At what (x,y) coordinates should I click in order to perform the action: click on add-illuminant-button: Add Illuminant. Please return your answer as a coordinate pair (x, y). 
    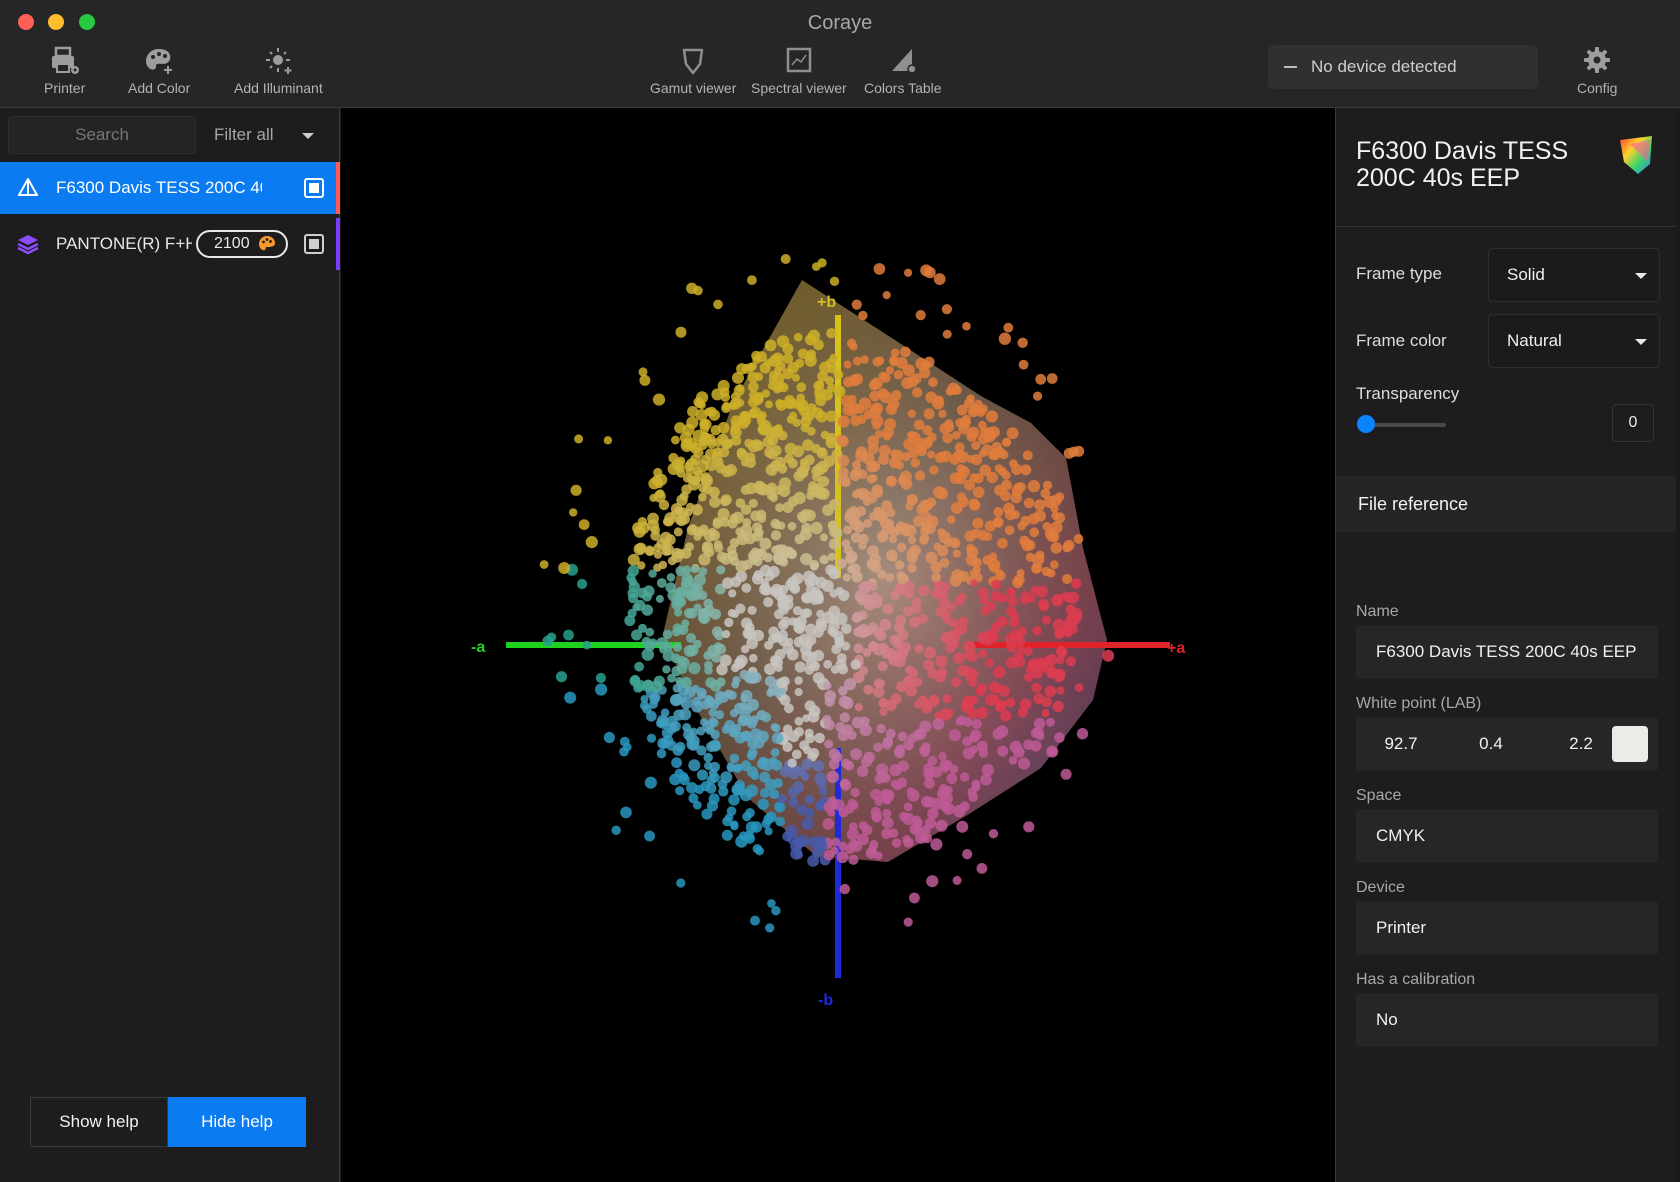
    Looking at the image, I should click on (278, 71).